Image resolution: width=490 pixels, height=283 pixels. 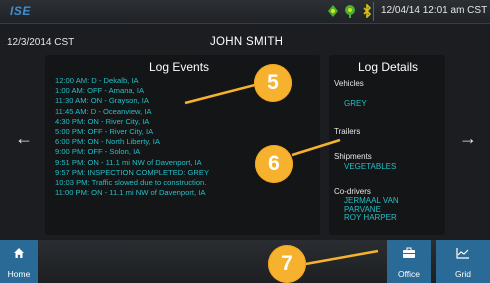 I want to click on callout-badge-5: 5, so click(x=273, y=83).